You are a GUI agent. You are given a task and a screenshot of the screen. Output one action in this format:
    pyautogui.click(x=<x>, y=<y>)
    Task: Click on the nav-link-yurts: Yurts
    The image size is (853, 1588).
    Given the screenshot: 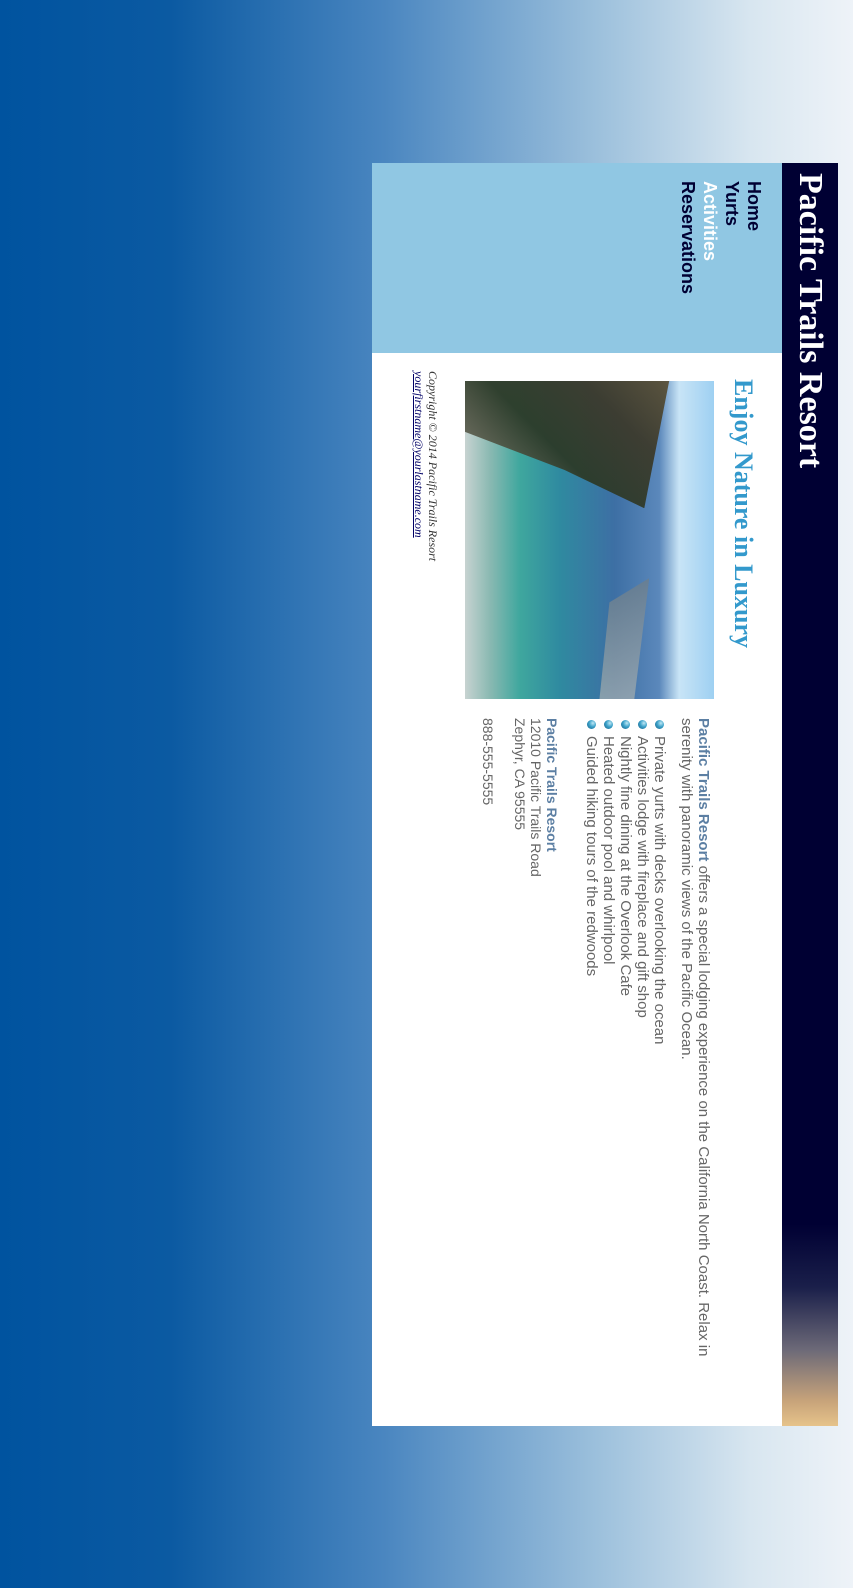 What is the action you would take?
    pyautogui.click(x=732, y=237)
    